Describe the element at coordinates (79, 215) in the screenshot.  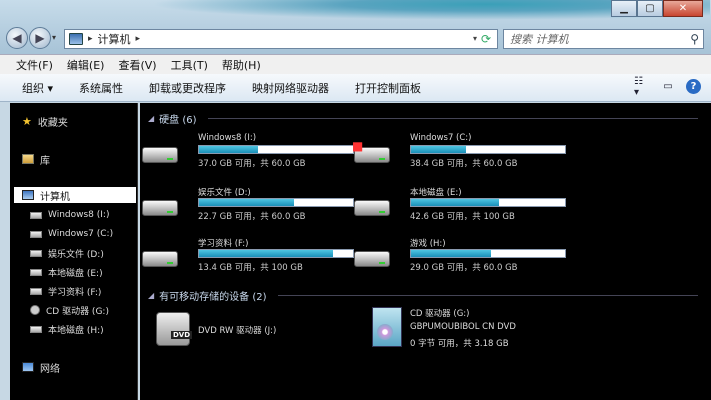
I see `sidebar-item-label: Windows8 (I:)` at that location.